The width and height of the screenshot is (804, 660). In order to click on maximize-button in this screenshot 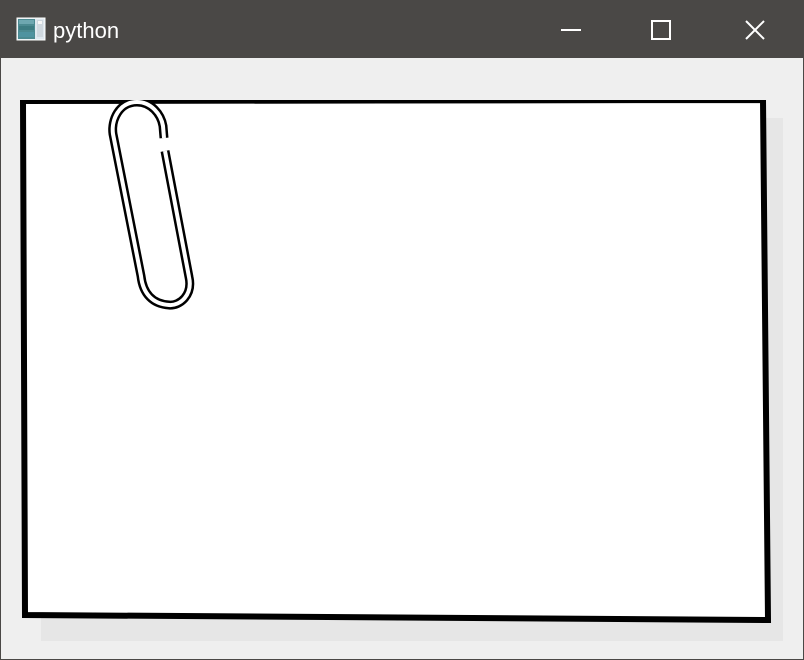, I will do `click(661, 29)`.